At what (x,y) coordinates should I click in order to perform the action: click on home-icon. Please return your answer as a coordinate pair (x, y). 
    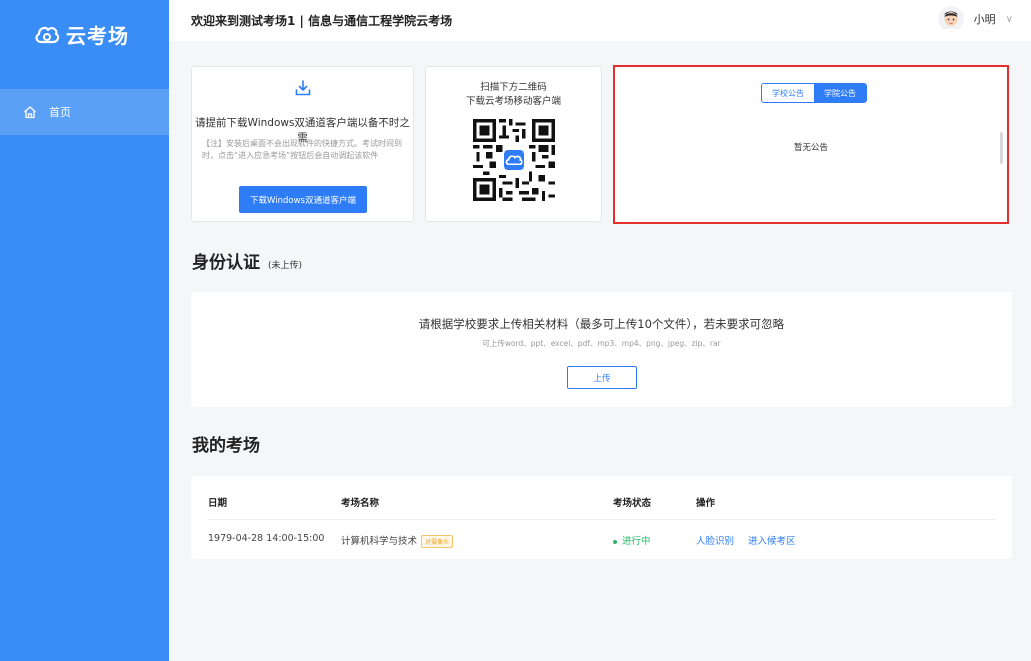
    Looking at the image, I should click on (30, 112).